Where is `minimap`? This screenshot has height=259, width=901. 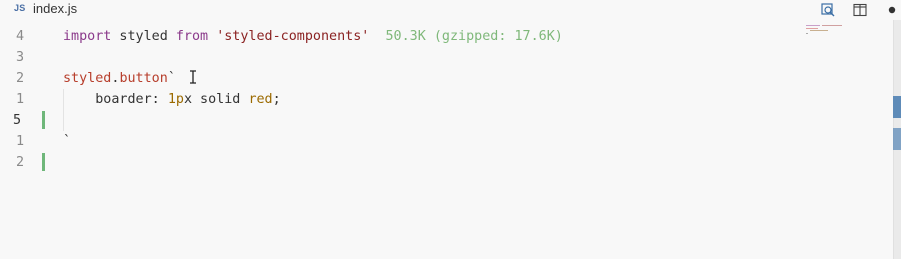 minimap is located at coordinates (831, 31).